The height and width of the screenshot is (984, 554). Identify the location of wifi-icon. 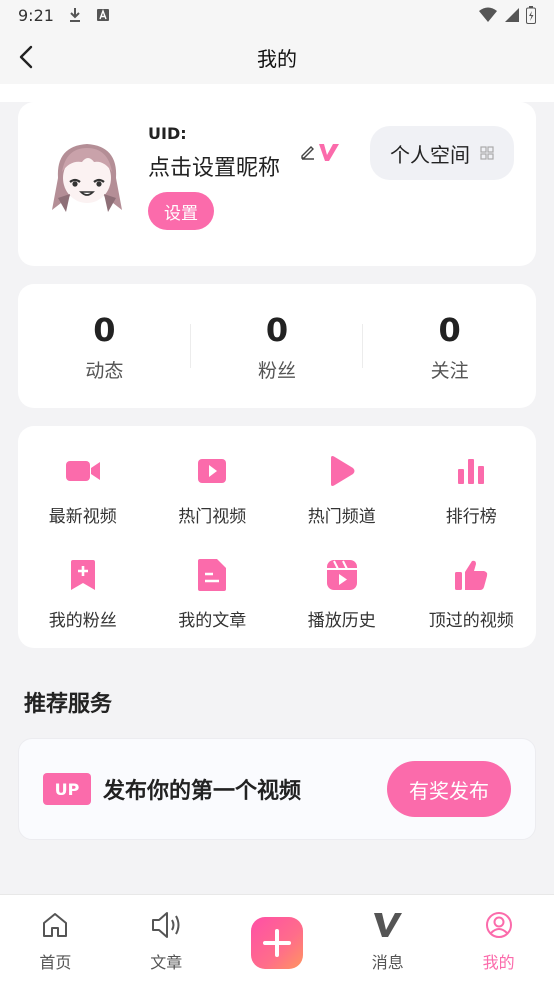
(488, 14).